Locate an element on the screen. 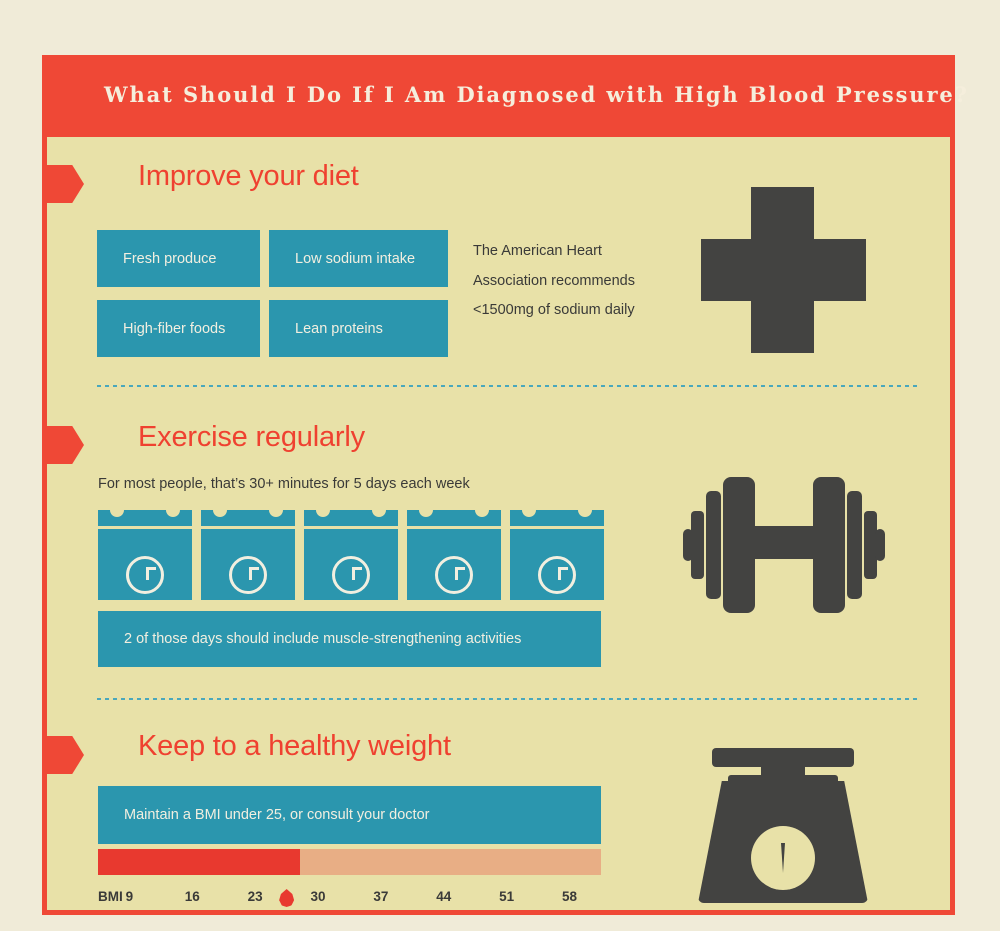  bmi-tick-16: 16 is located at coordinates (192, 896).